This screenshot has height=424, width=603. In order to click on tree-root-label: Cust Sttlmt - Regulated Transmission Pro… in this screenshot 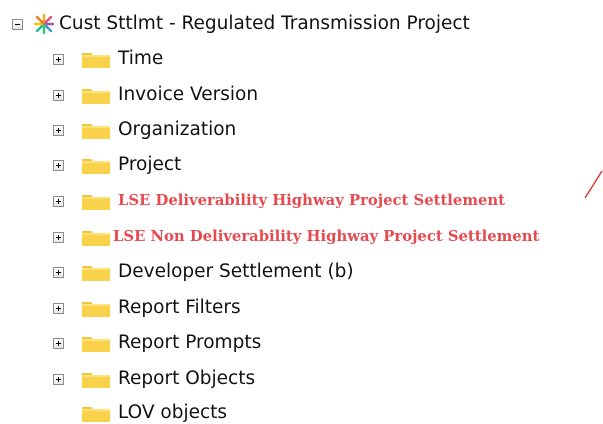, I will do `click(264, 24)`.